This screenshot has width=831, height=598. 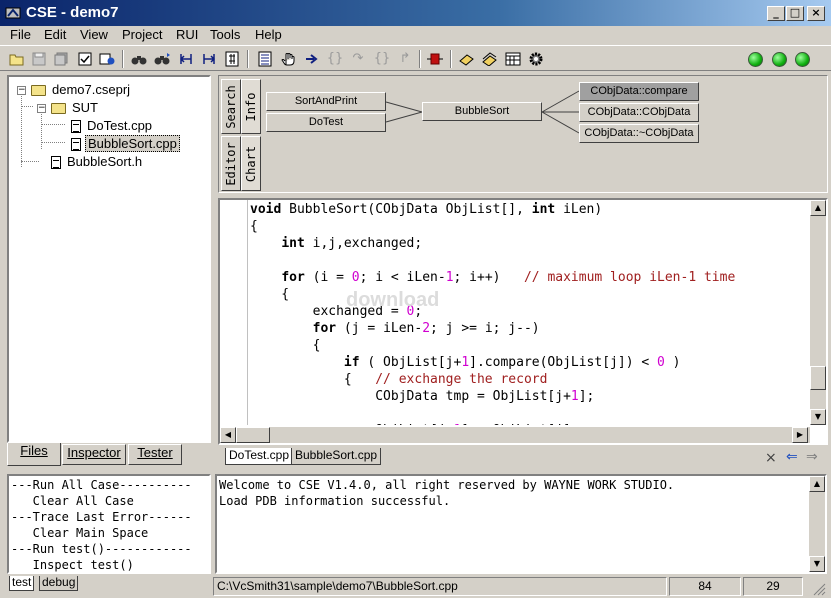 I want to click on save-all-icon, so click(x=61, y=59).